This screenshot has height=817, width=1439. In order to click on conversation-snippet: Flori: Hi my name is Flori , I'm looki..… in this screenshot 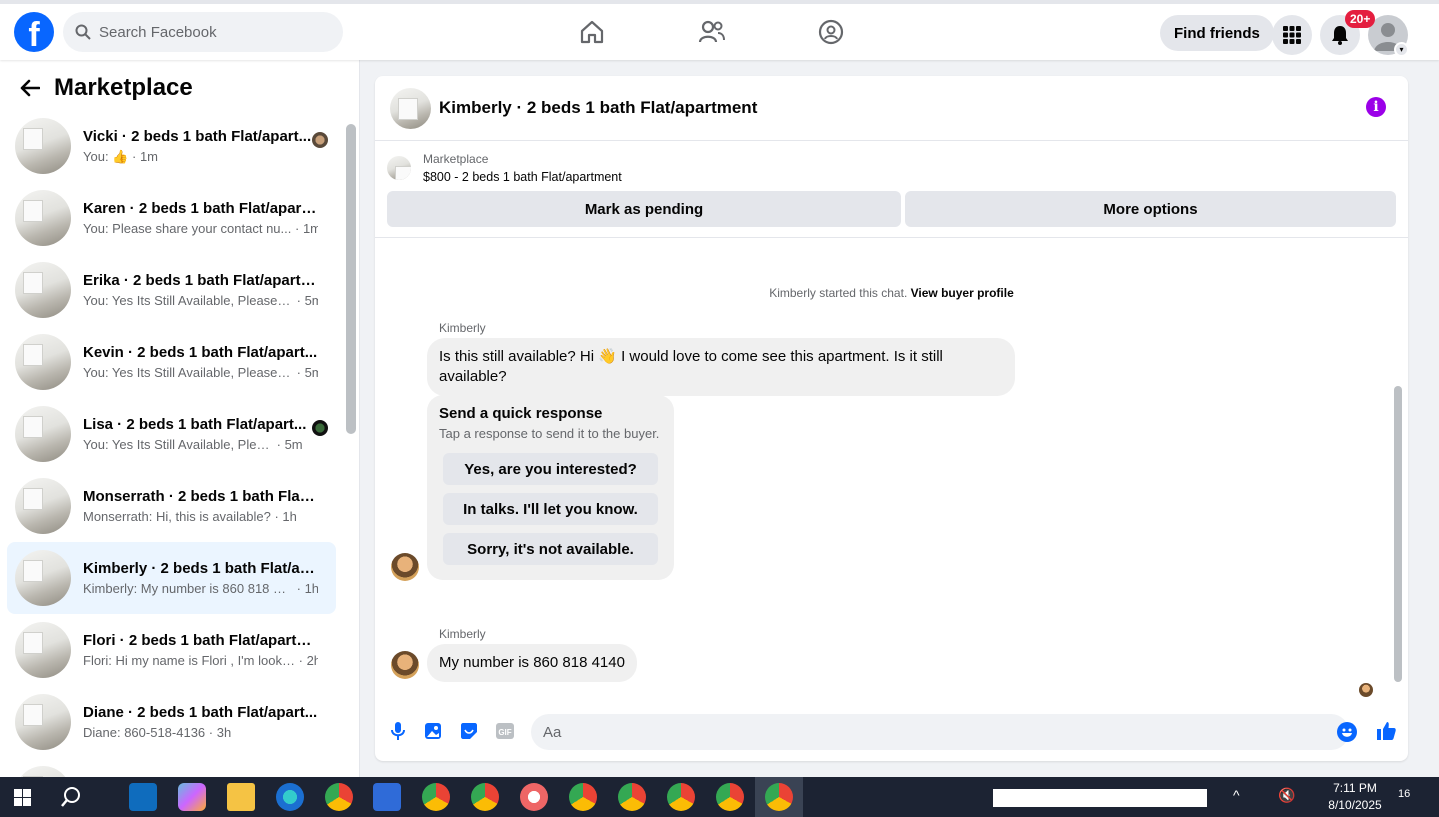, I will do `click(200, 660)`.